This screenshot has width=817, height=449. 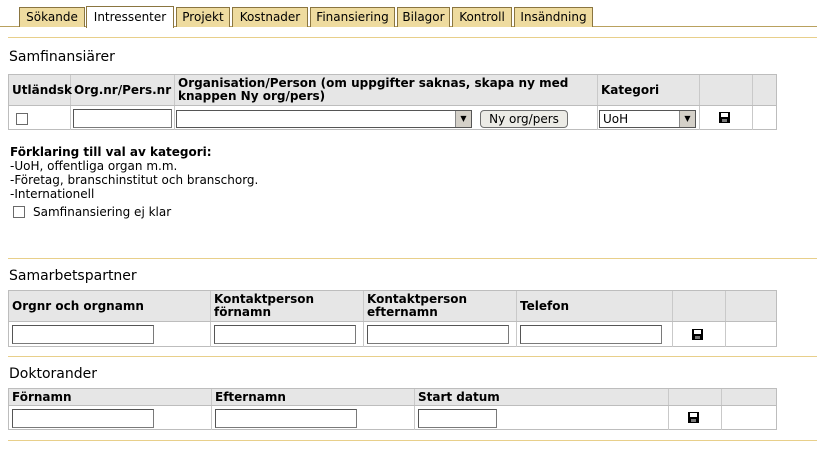 I want to click on telefon-input, so click(x=591, y=334).